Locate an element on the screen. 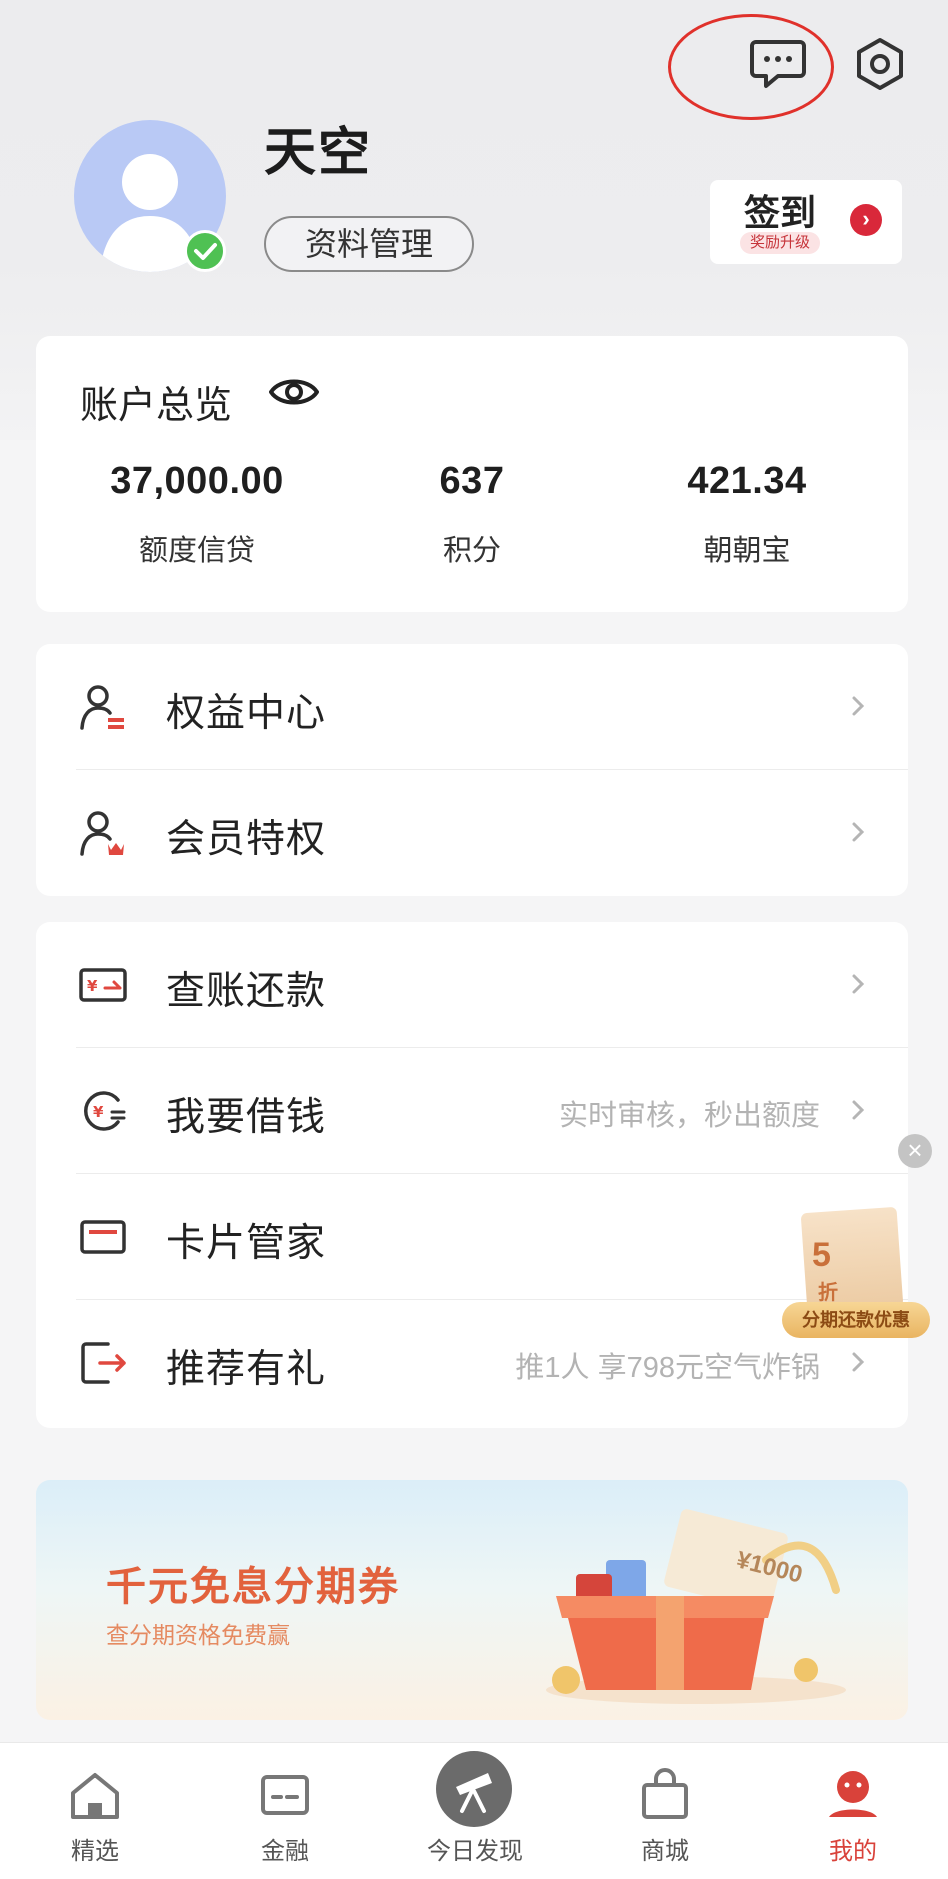  tab-label: 我的 is located at coordinates (853, 1851).